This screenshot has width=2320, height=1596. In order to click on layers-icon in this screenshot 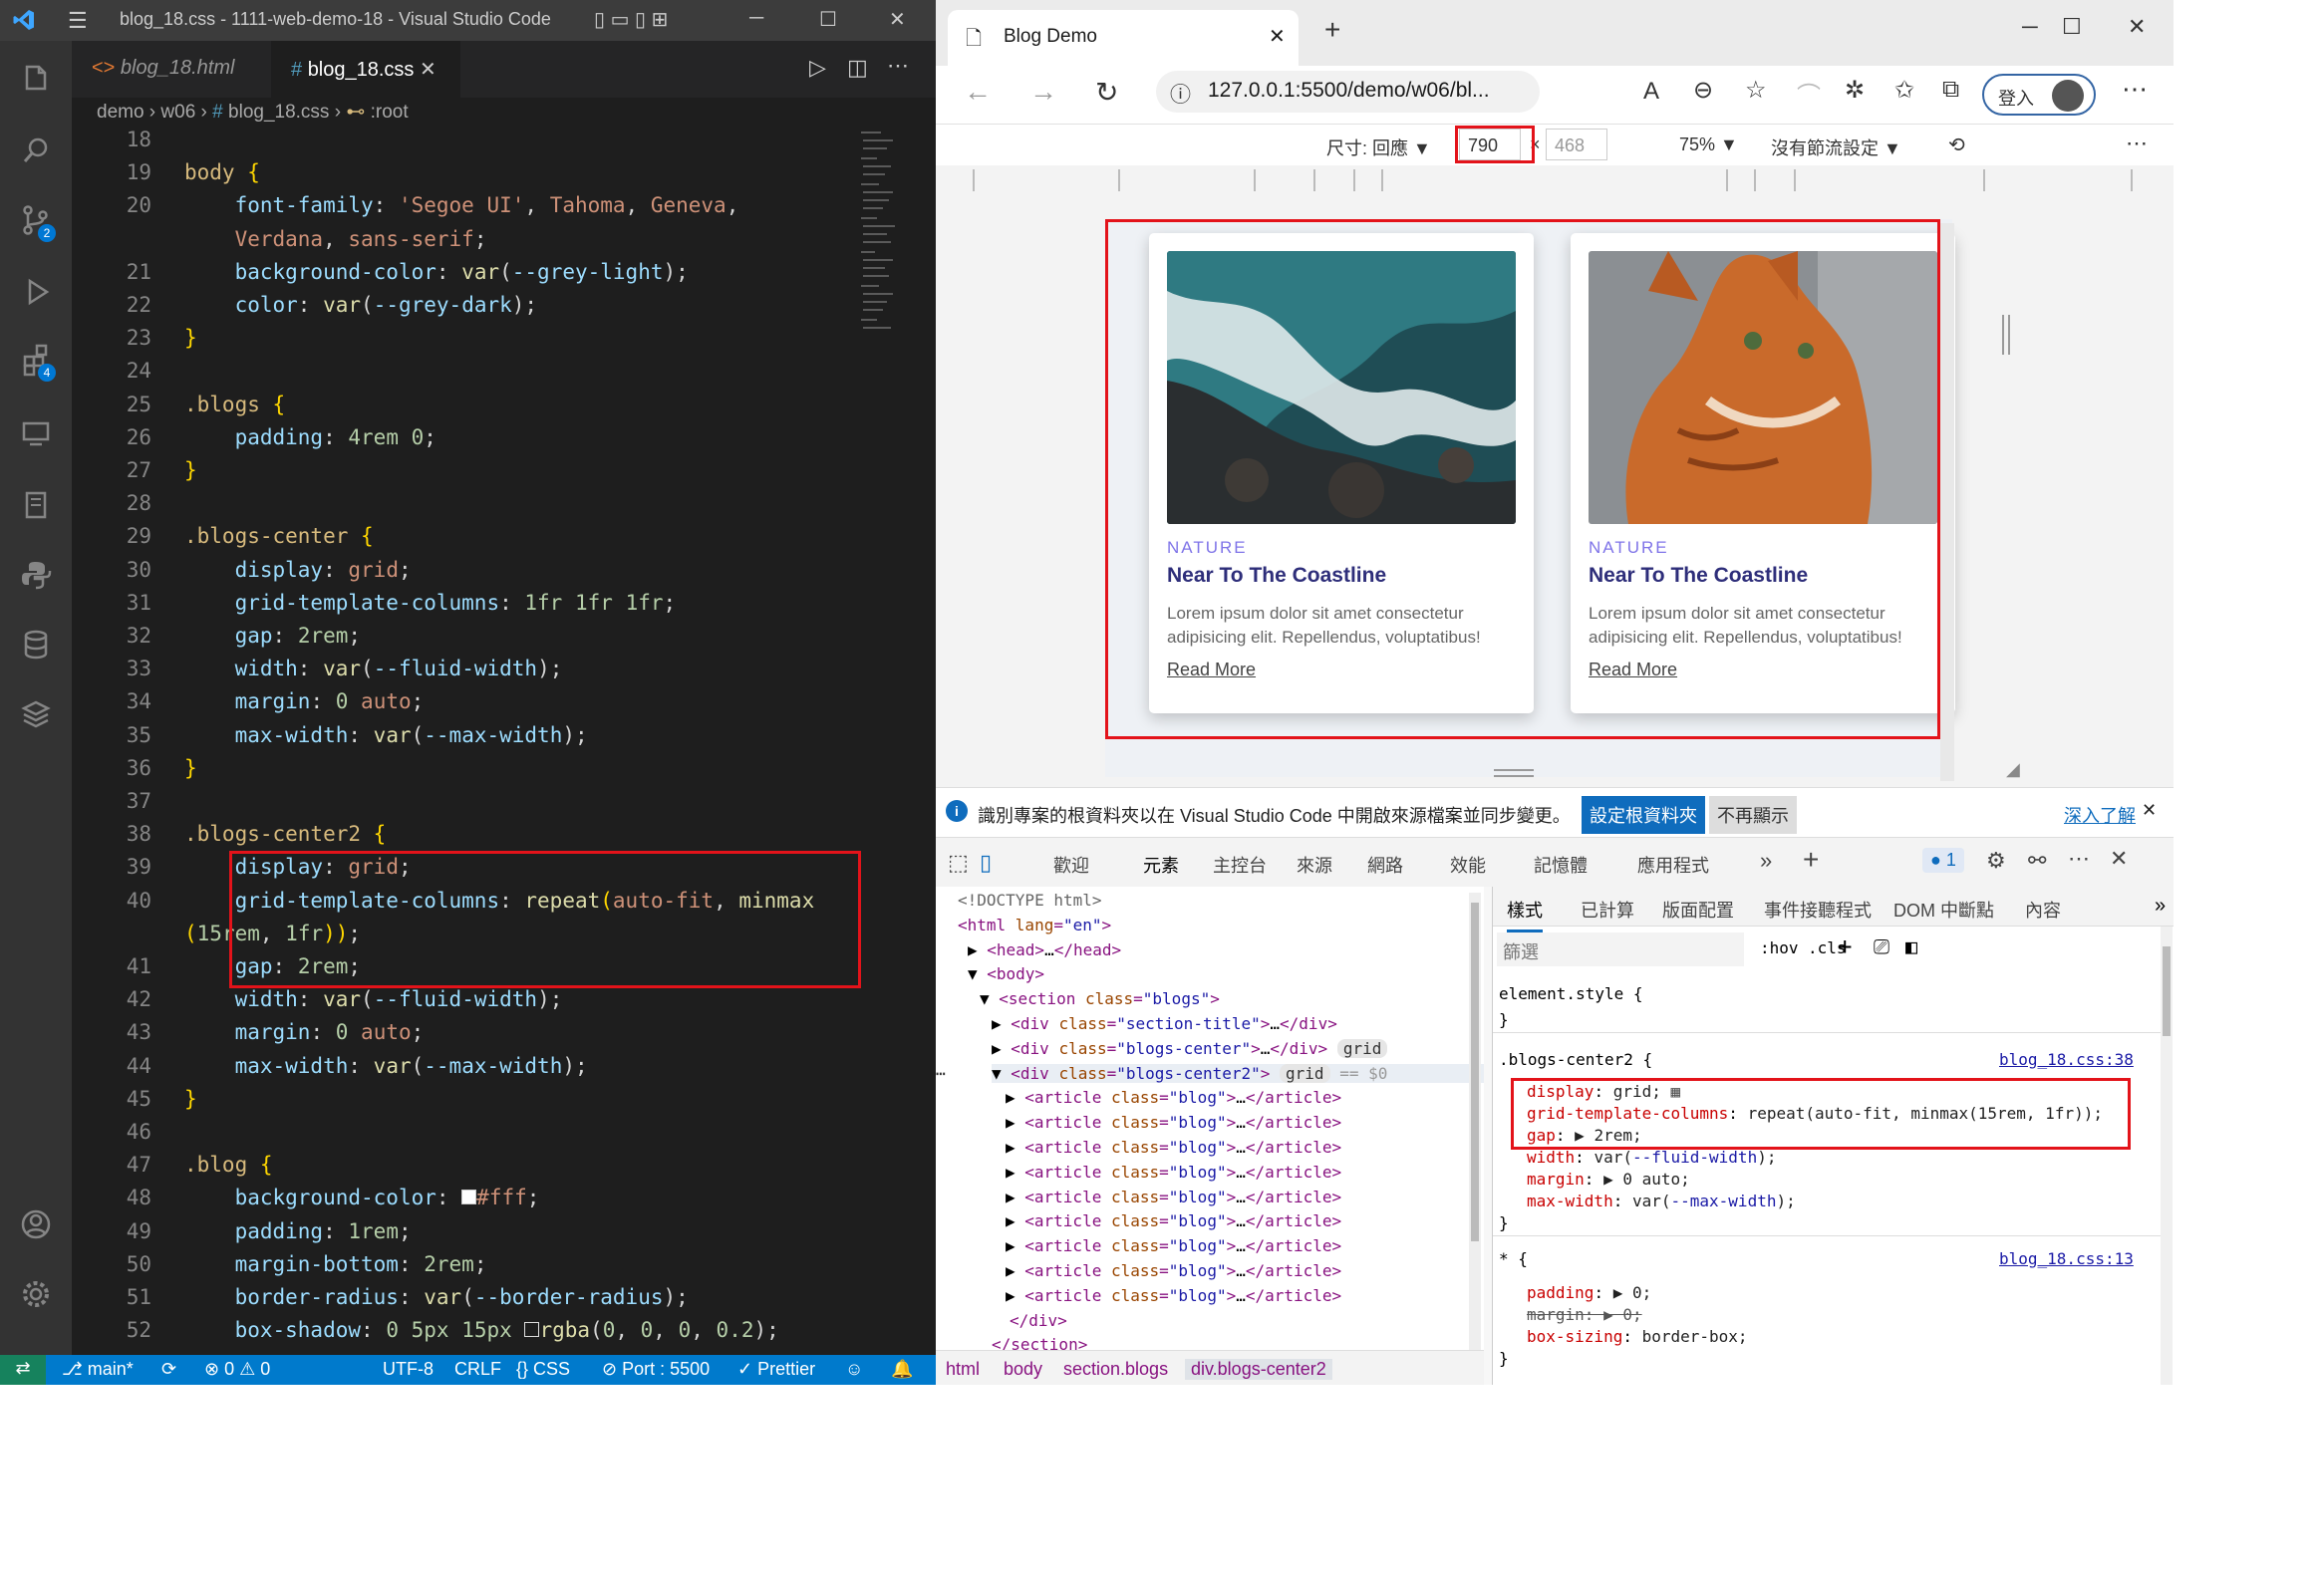, I will do `click(36, 714)`.